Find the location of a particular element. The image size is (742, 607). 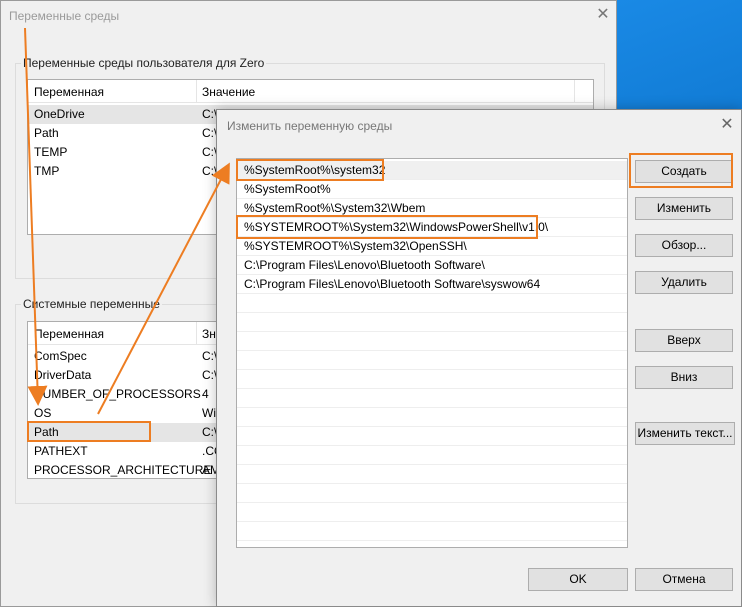

arrow-to-path-row is located at coordinates (36, 216).